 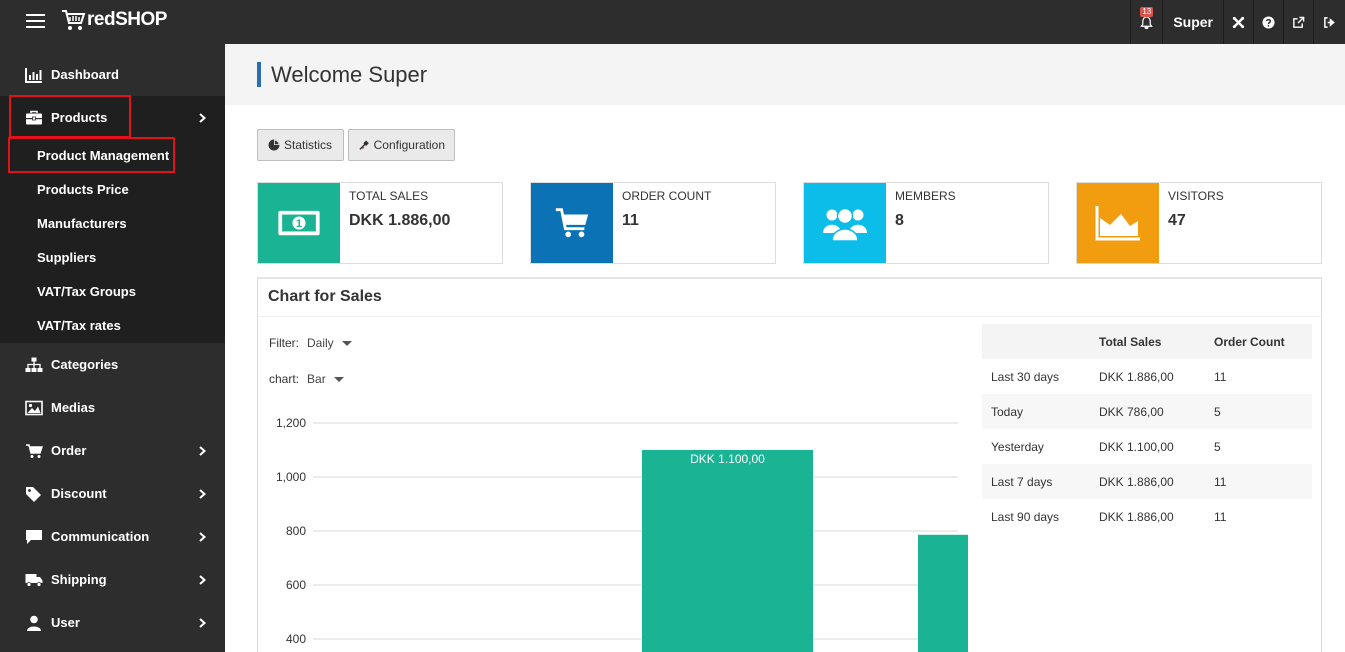 What do you see at coordinates (1136, 446) in the screenshot?
I see `table-cell: DKK 1.100,00` at bounding box center [1136, 446].